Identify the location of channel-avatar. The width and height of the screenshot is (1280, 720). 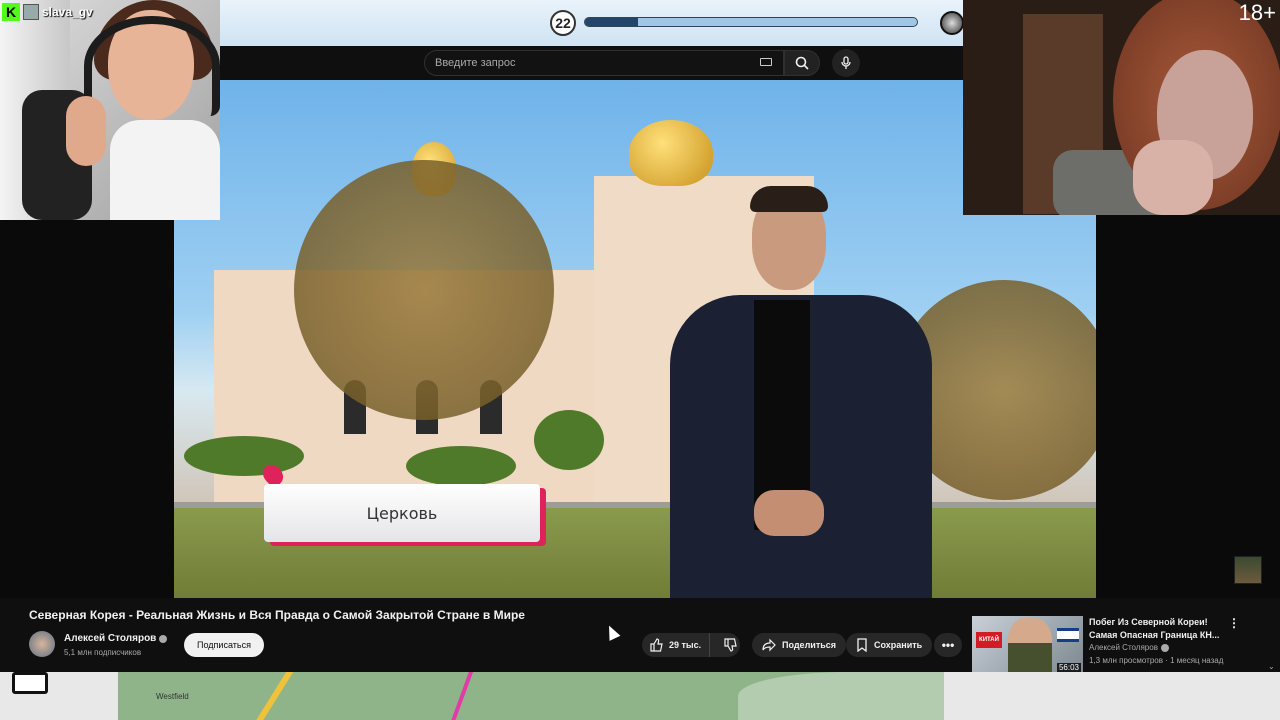
(42, 644).